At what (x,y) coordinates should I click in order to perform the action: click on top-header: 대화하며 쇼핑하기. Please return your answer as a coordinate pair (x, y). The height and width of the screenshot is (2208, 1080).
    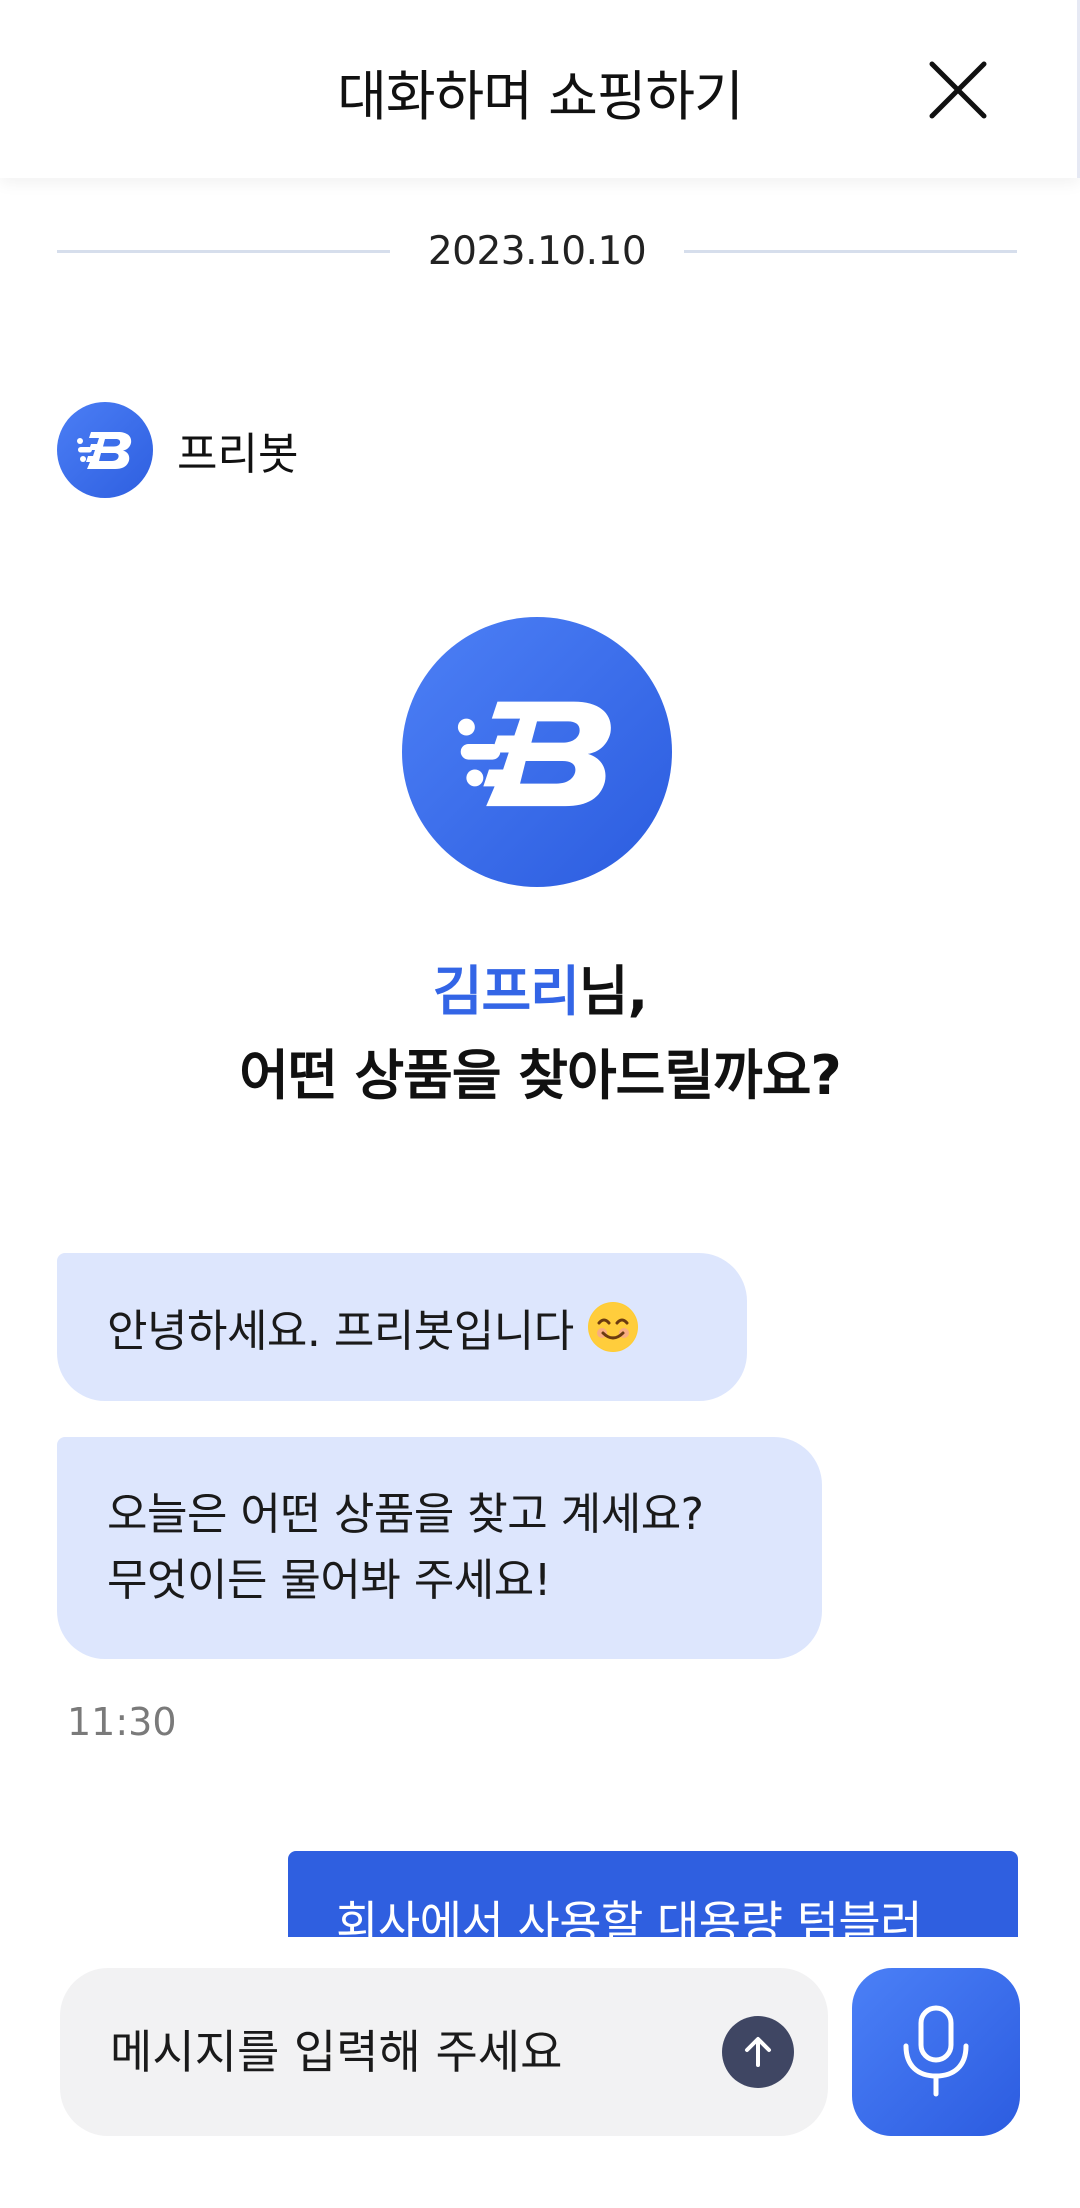
    Looking at the image, I should click on (540, 89).